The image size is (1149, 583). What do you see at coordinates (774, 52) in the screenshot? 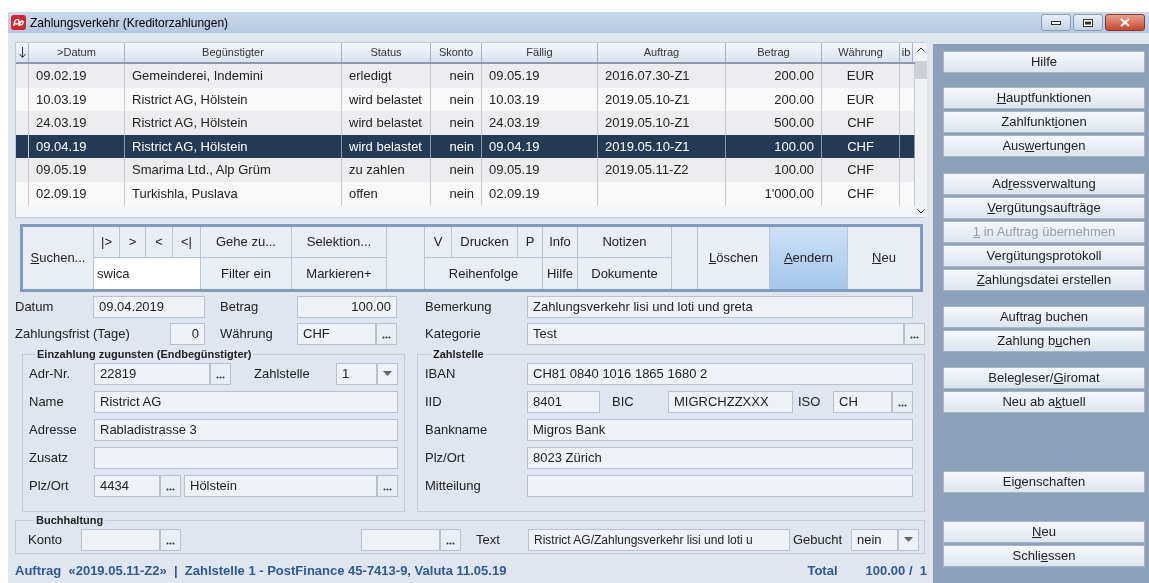
I see `column-header: Betrag` at bounding box center [774, 52].